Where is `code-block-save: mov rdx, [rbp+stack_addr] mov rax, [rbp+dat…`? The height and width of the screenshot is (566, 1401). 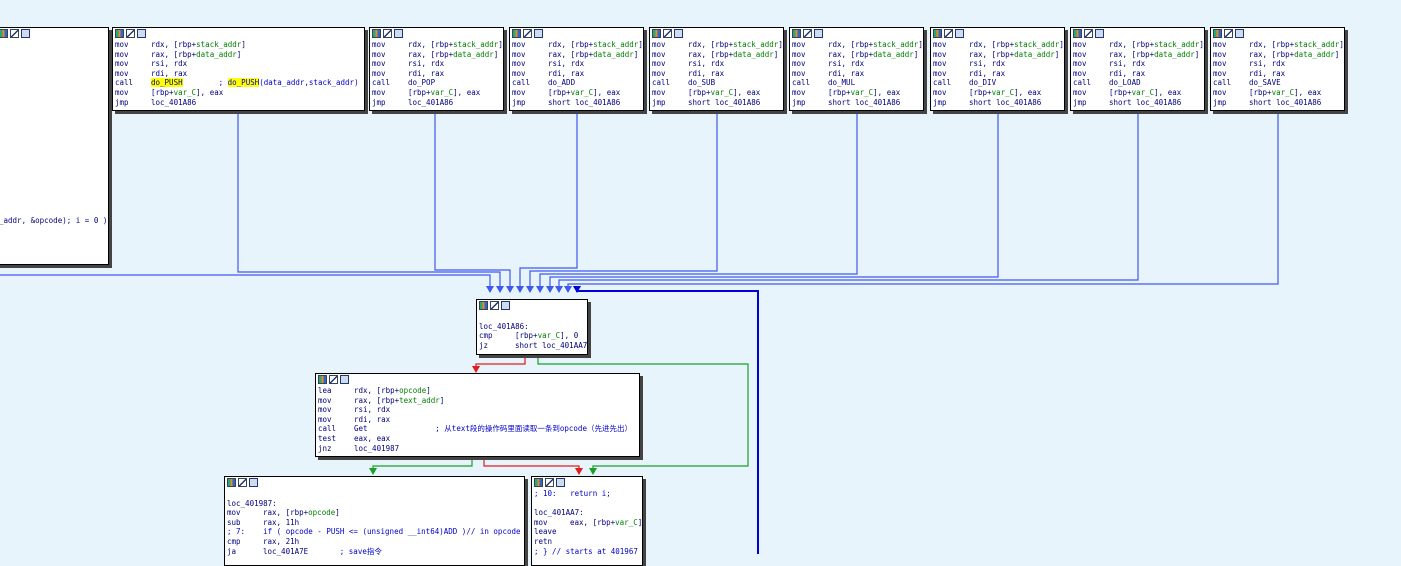
code-block-save: mov rdx, [rbp+stack_addr] mov rax, [rbp+dat… is located at coordinates (1277, 69).